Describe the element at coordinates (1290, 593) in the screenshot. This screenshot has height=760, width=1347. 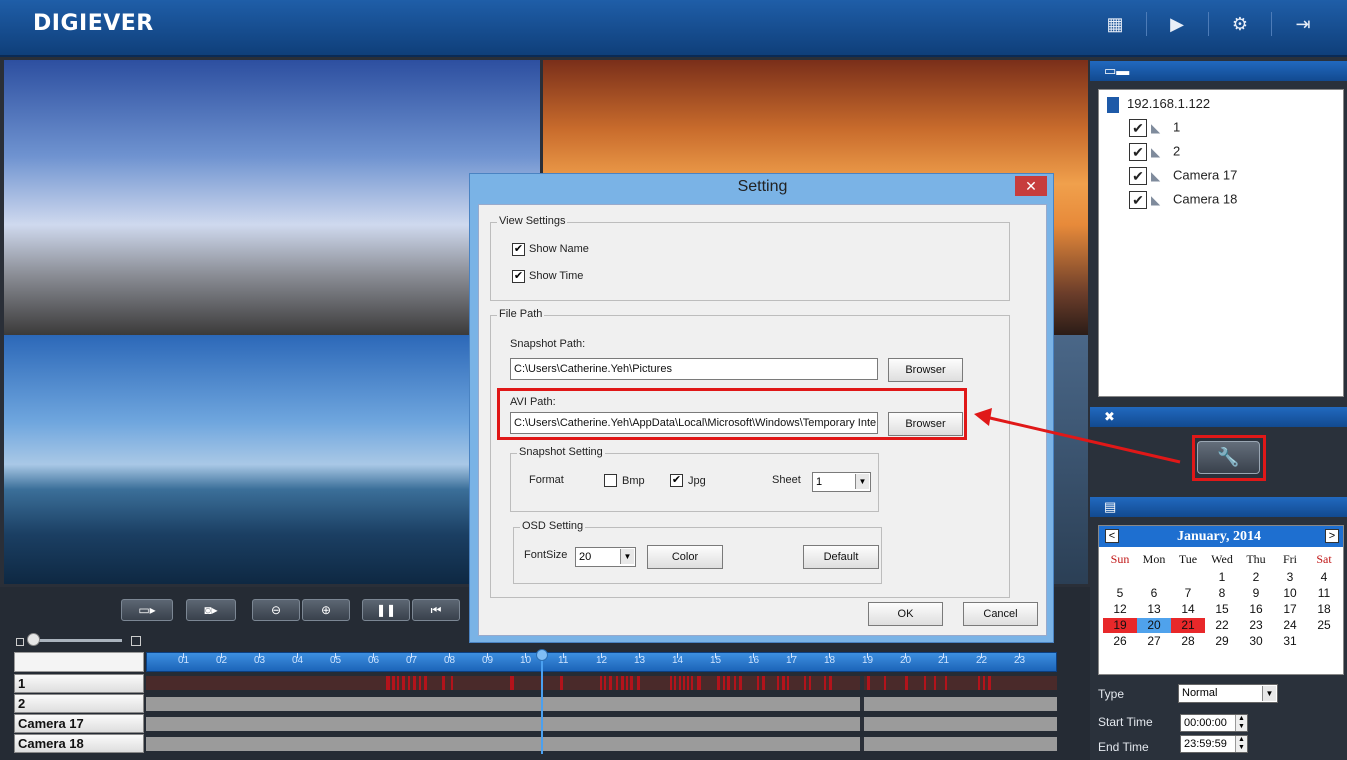
I see `calendar-day: 10` at that location.